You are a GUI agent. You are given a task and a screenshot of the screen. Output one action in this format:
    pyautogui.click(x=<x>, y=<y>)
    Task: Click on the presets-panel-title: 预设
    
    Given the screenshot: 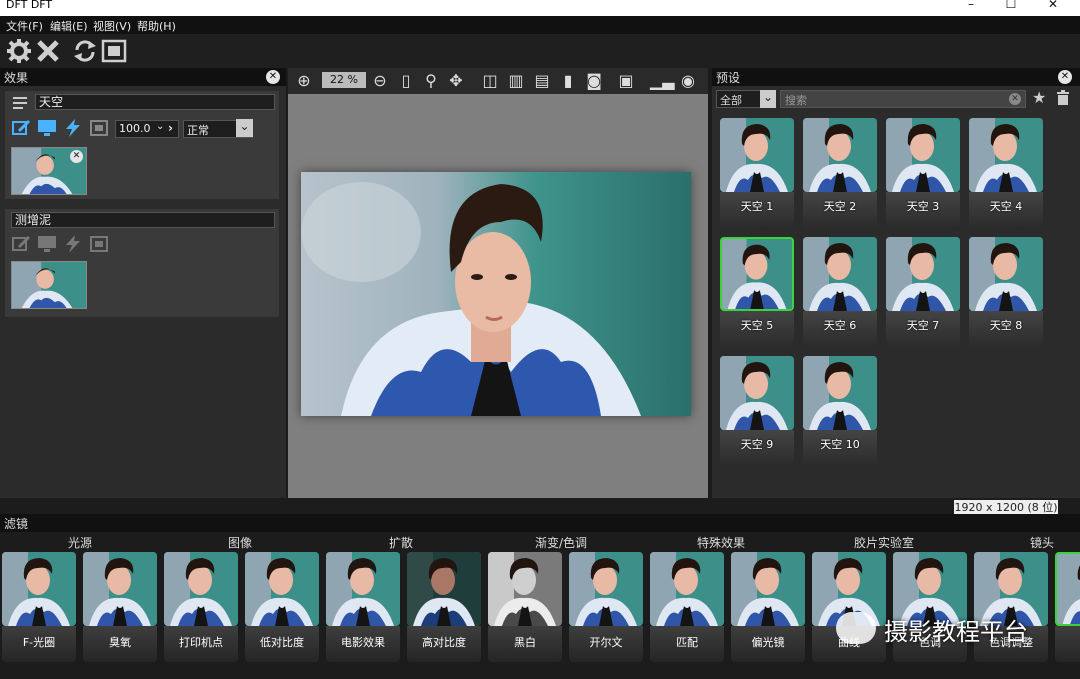 What is the action you would take?
    pyautogui.click(x=728, y=78)
    